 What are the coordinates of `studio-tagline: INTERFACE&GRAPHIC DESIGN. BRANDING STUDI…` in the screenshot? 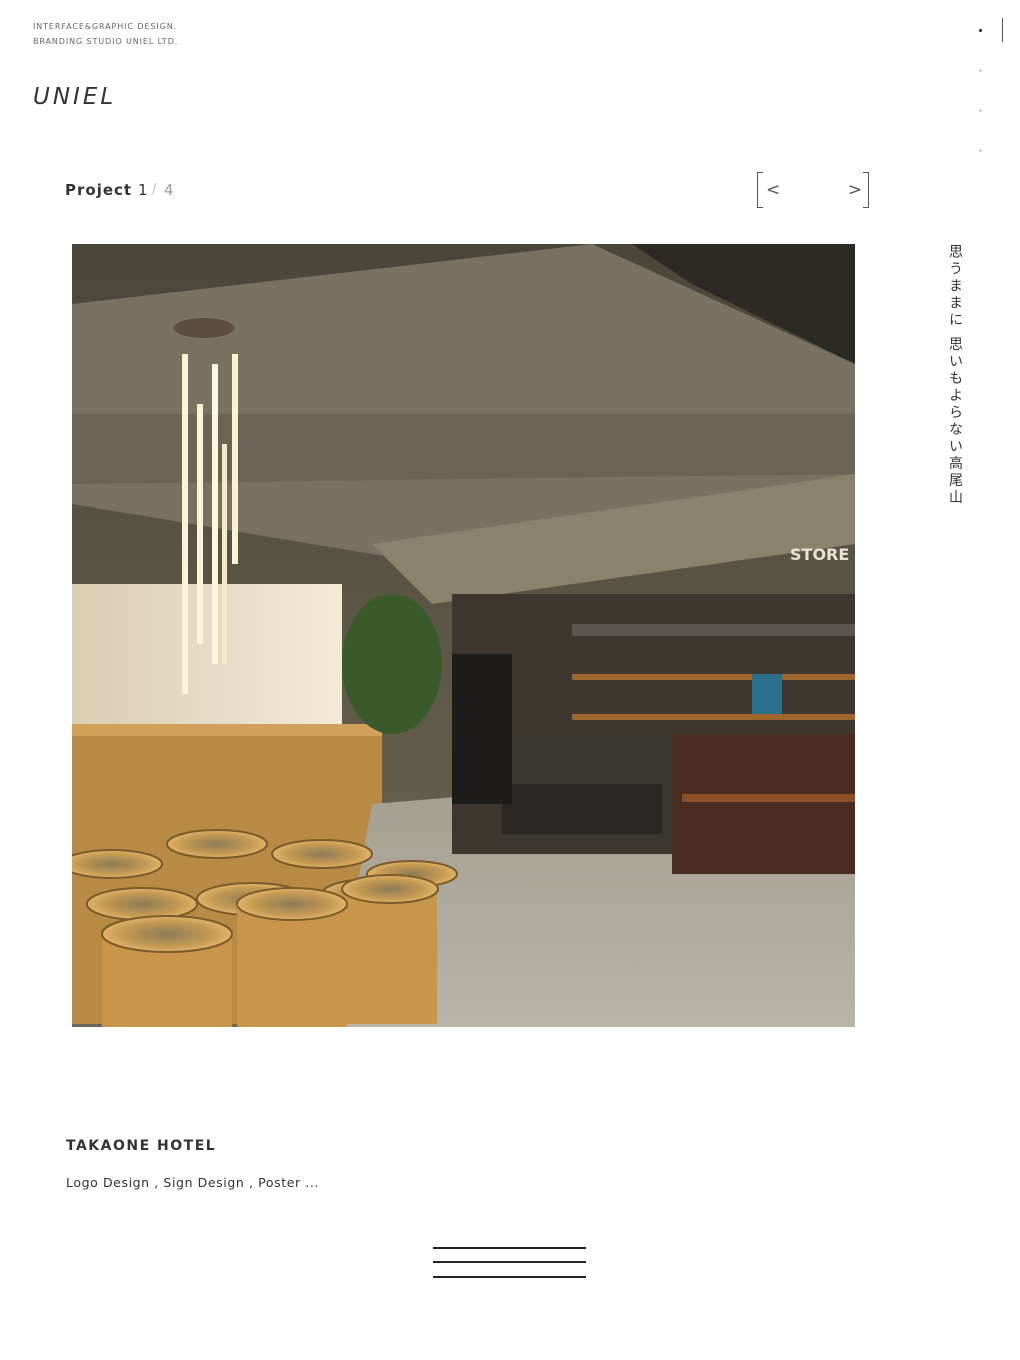 It's located at (105, 34).